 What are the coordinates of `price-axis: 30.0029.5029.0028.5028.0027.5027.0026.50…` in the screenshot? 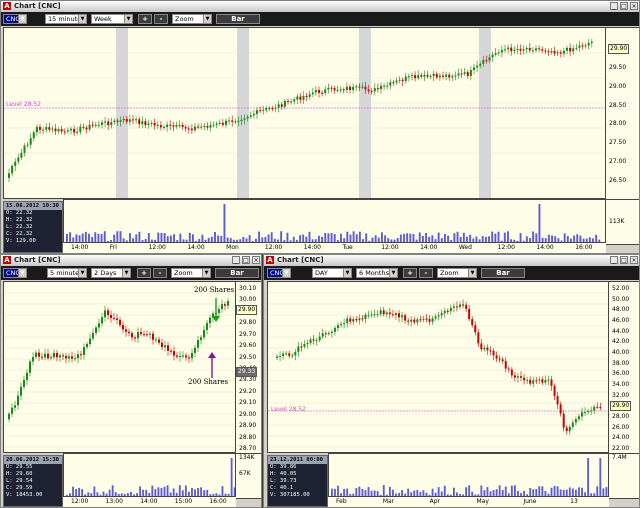 It's located at (622, 114).